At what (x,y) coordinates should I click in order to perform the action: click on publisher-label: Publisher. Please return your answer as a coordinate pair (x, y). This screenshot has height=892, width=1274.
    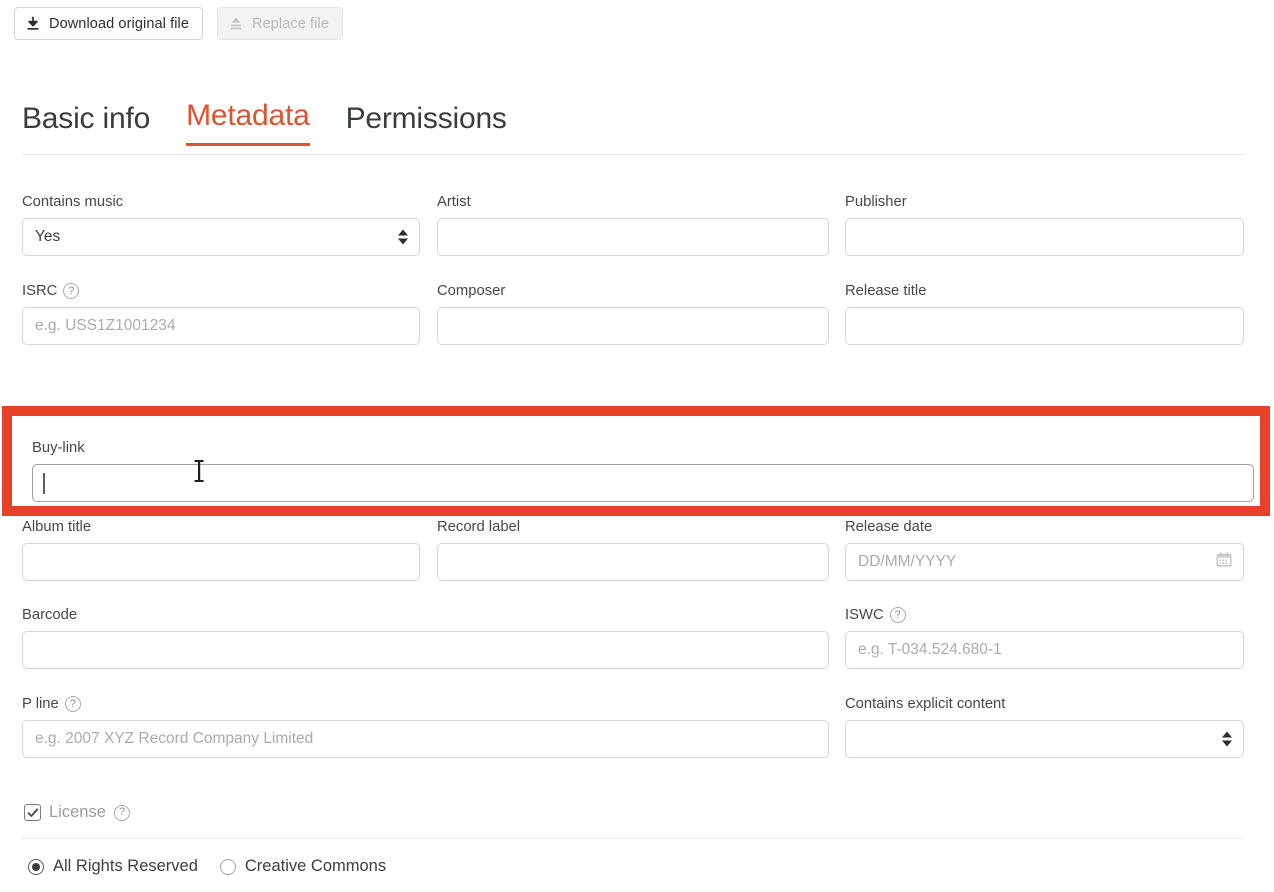
    Looking at the image, I should click on (1044, 202).